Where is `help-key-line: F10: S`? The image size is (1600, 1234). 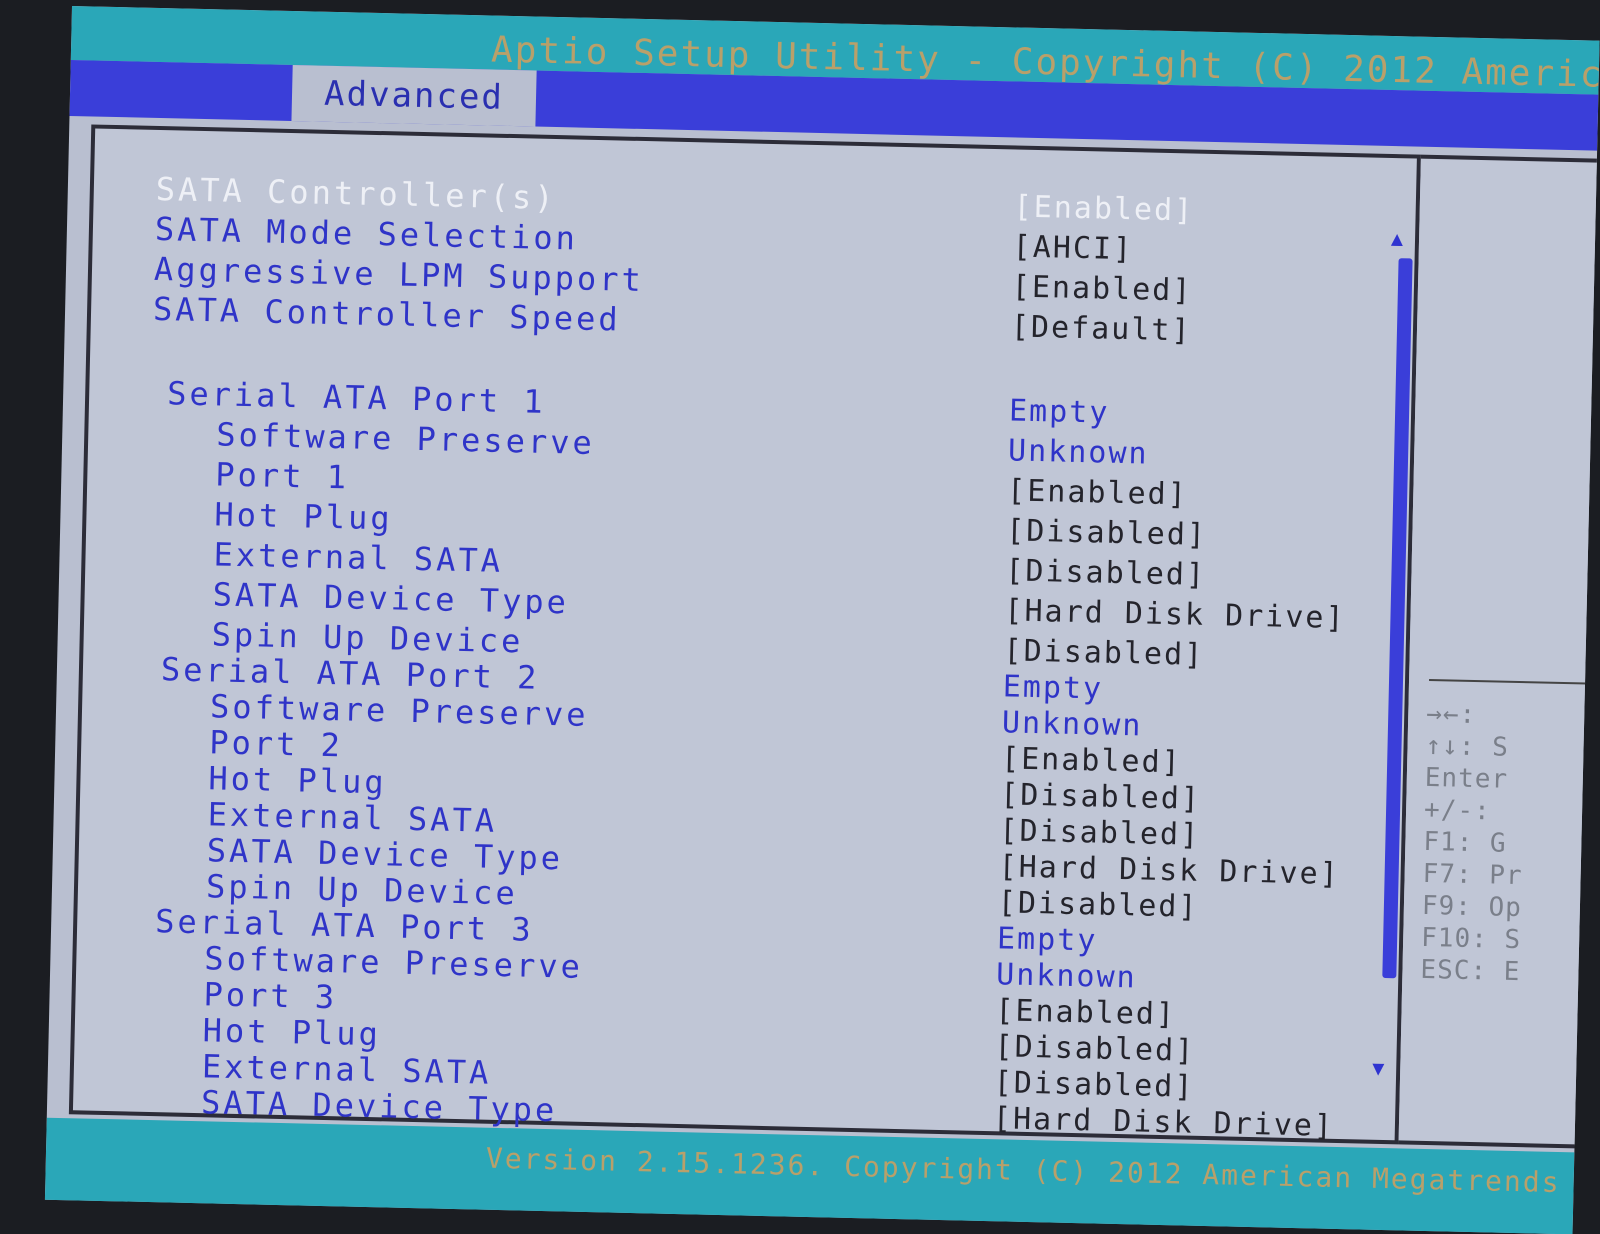
help-key-line: F10: S is located at coordinates (1471, 939).